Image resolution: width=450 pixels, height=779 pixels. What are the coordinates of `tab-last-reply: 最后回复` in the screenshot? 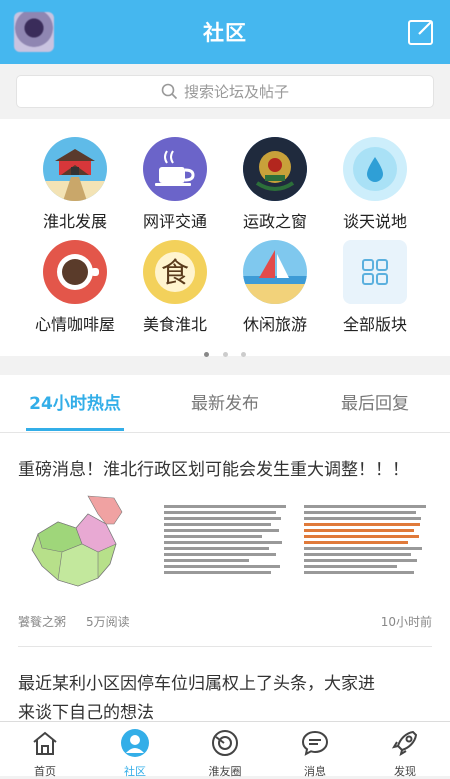 It's located at (375, 404).